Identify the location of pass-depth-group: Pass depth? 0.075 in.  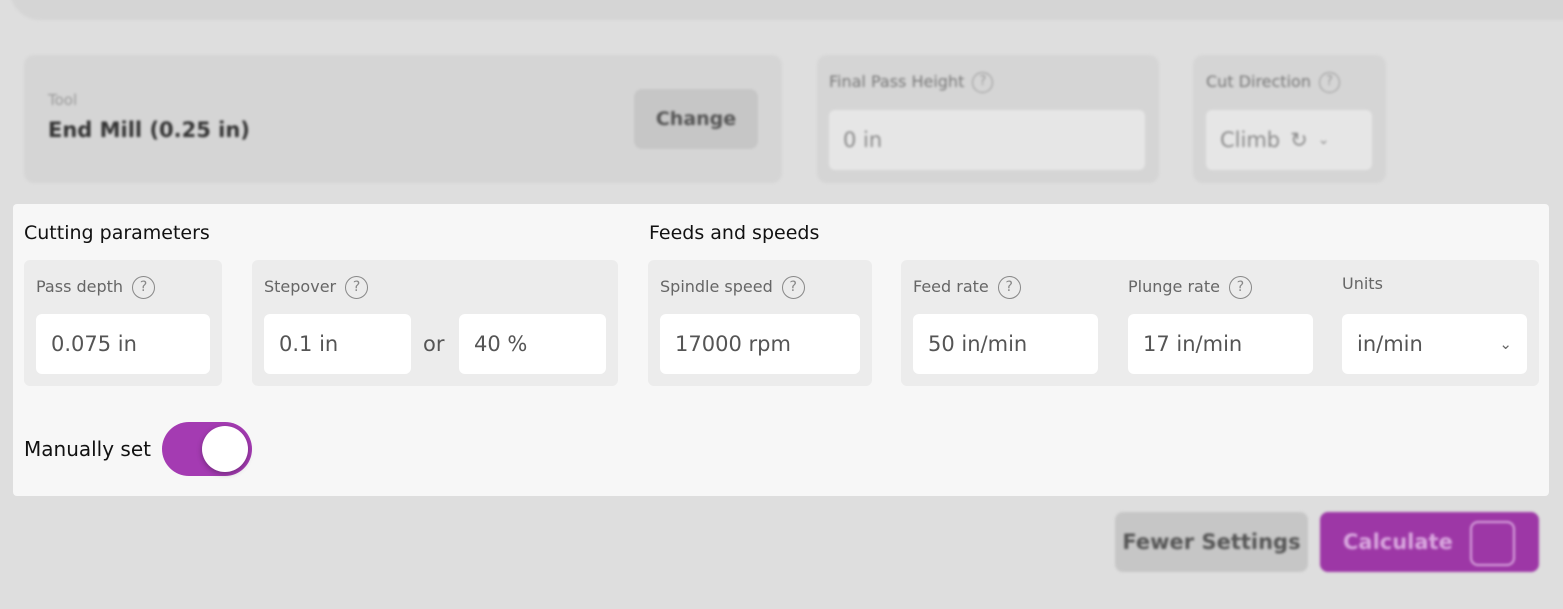
(123, 323).